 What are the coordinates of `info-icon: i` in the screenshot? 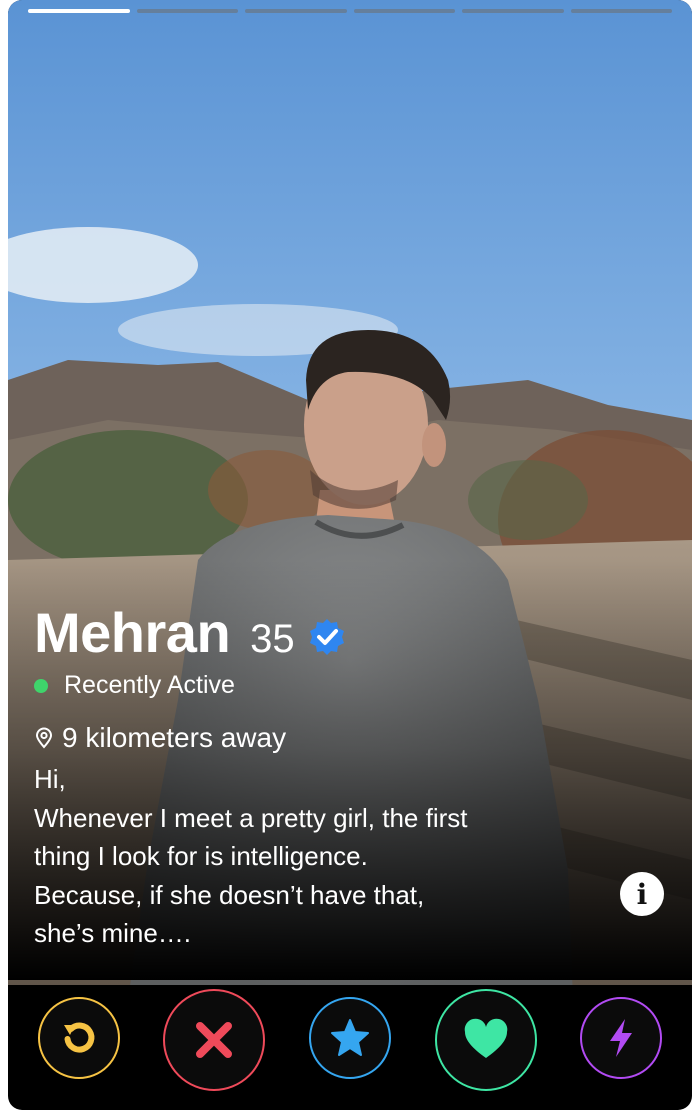 It's located at (642, 894).